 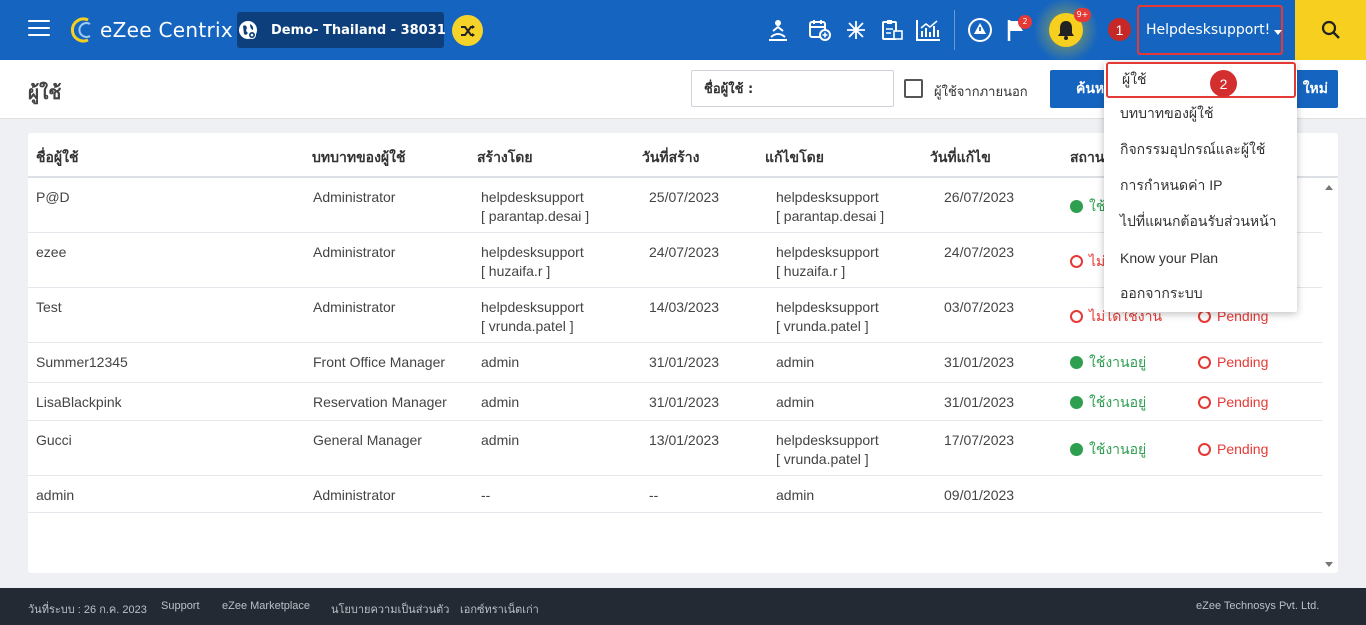 I want to click on cell-modified-date: 26/07/2023, so click(x=979, y=197).